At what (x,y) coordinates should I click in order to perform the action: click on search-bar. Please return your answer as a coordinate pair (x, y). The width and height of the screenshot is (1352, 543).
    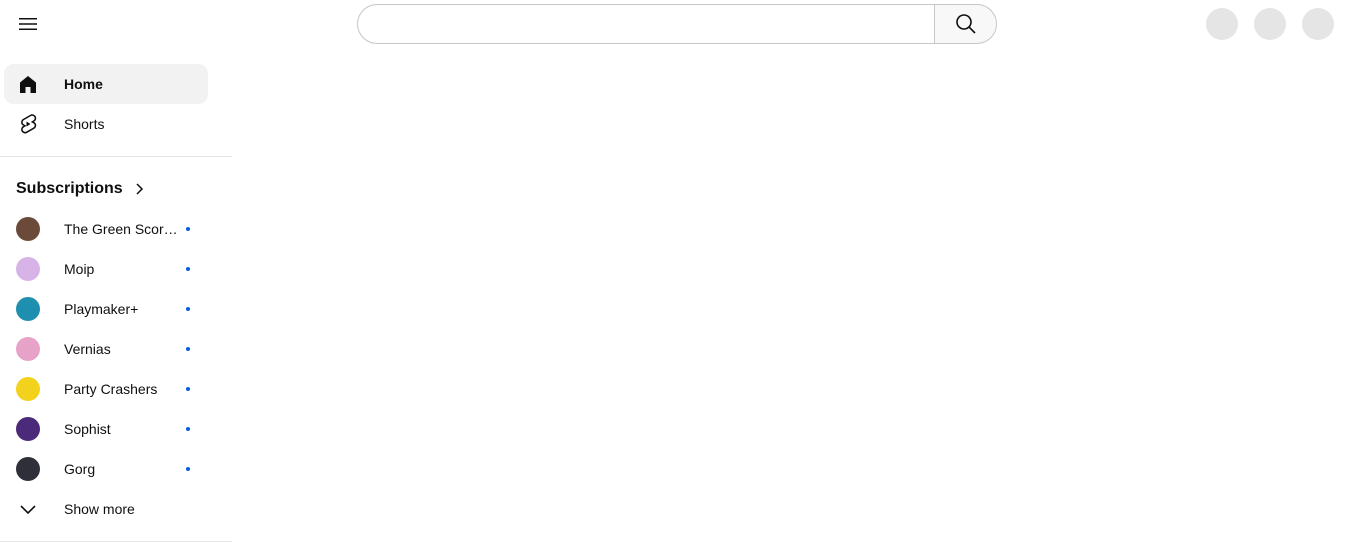
    Looking at the image, I should click on (677, 24).